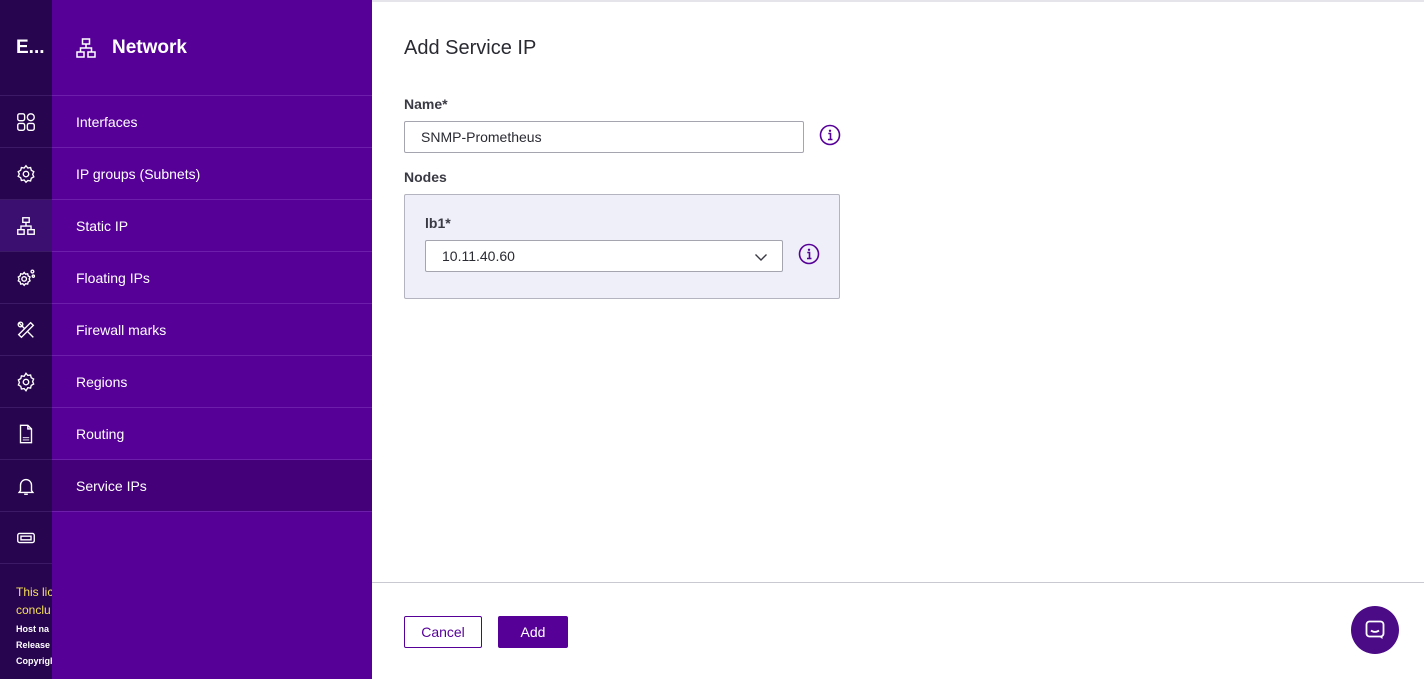 The image size is (1424, 679). What do you see at coordinates (604, 137) in the screenshot?
I see `name-input` at bounding box center [604, 137].